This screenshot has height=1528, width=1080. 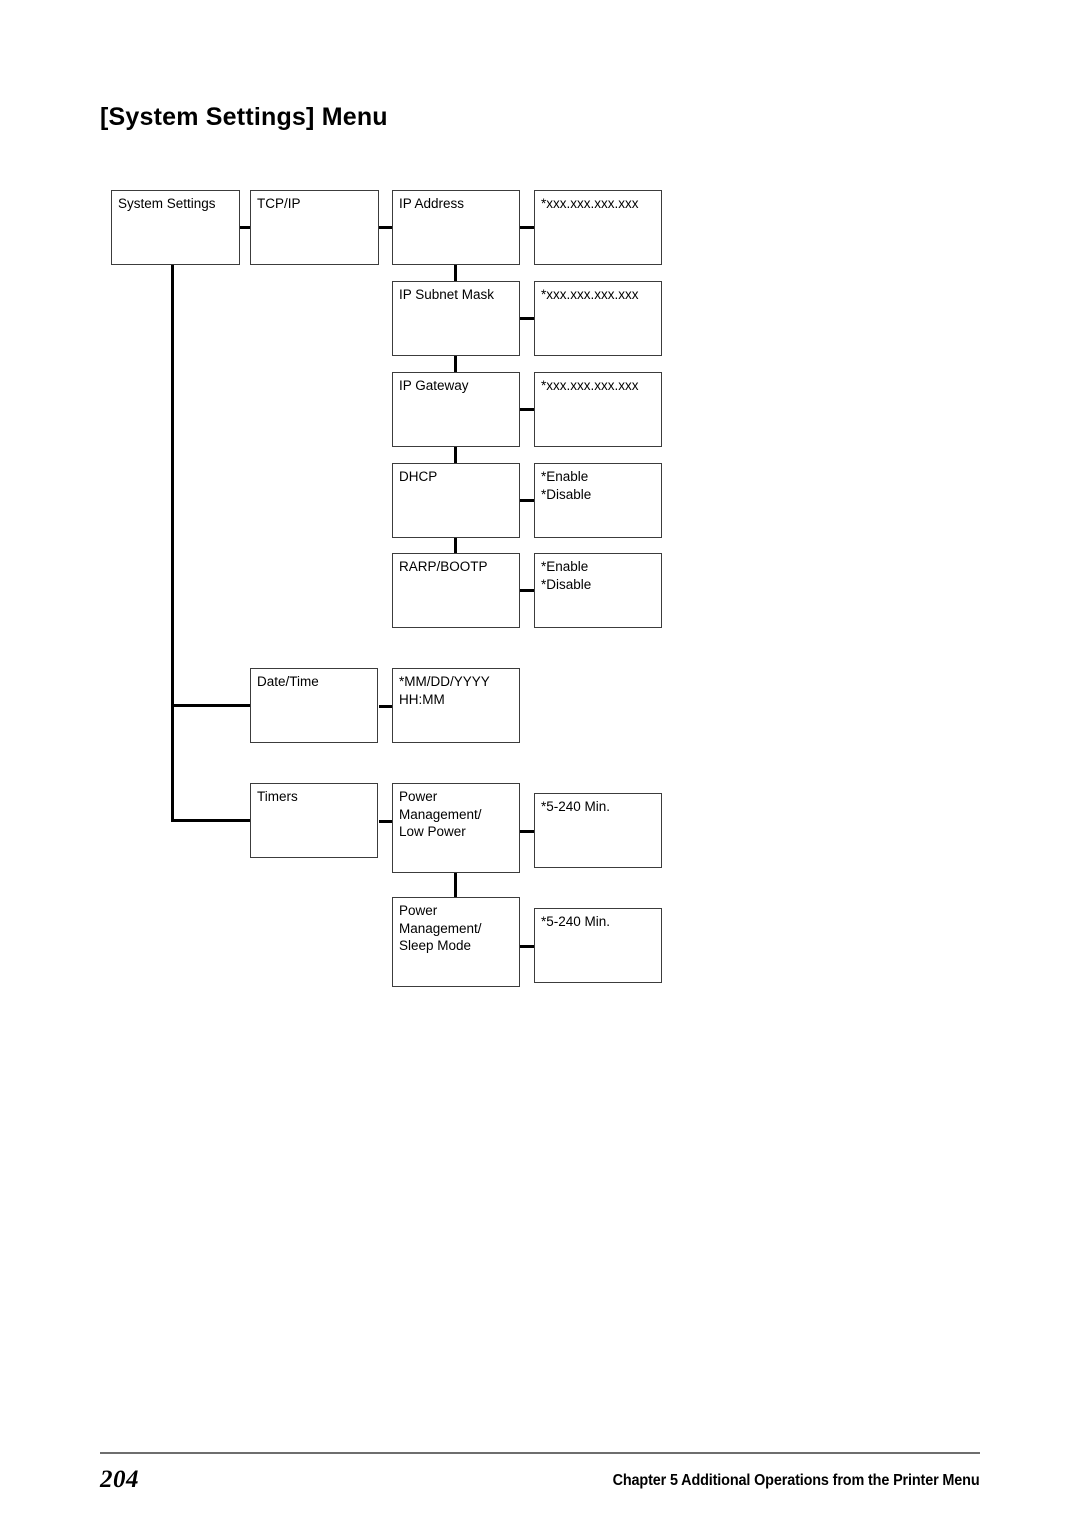 I want to click on conn-datetime-to-value, so click(x=386, y=706).